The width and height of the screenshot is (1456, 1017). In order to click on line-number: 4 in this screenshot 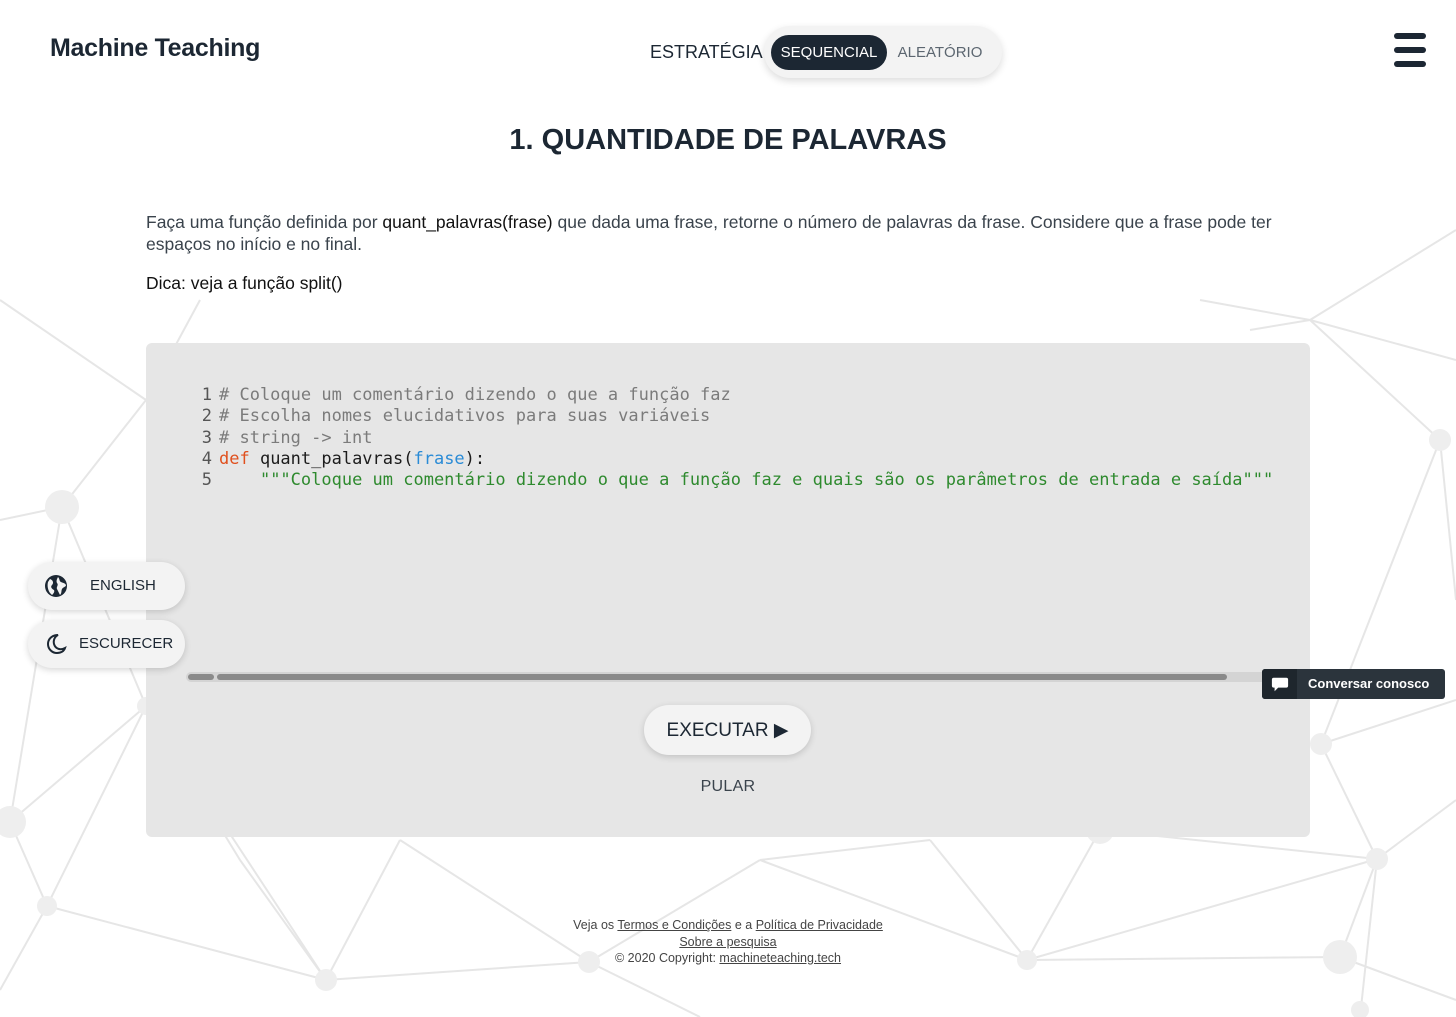, I will do `click(206, 458)`.